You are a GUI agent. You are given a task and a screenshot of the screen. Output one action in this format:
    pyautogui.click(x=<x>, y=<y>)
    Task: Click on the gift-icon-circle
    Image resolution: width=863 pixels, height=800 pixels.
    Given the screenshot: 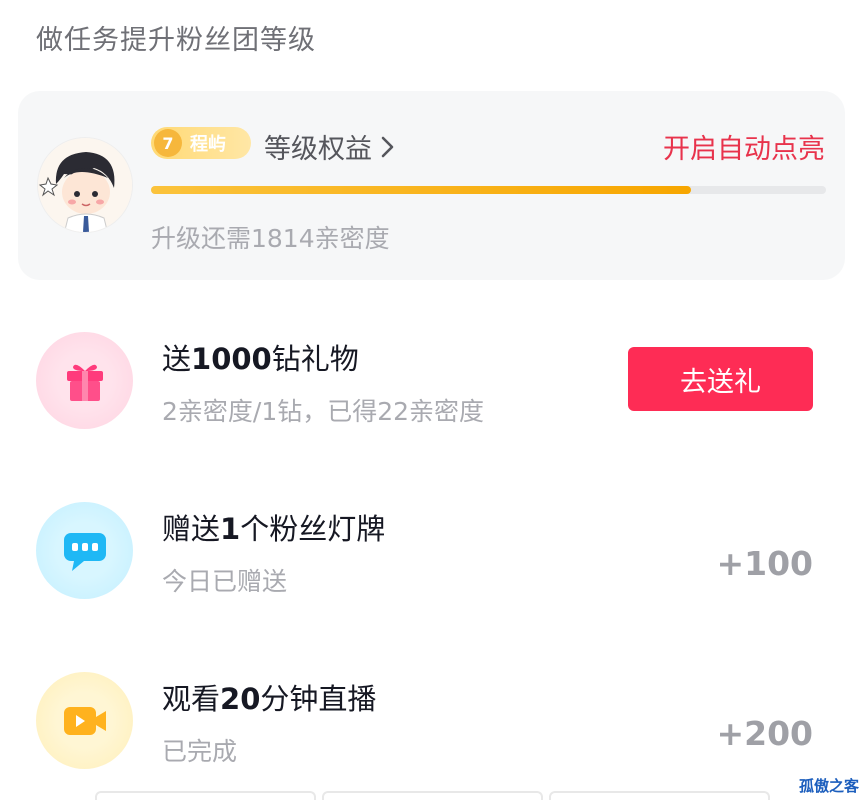 What is the action you would take?
    pyautogui.click(x=84, y=380)
    